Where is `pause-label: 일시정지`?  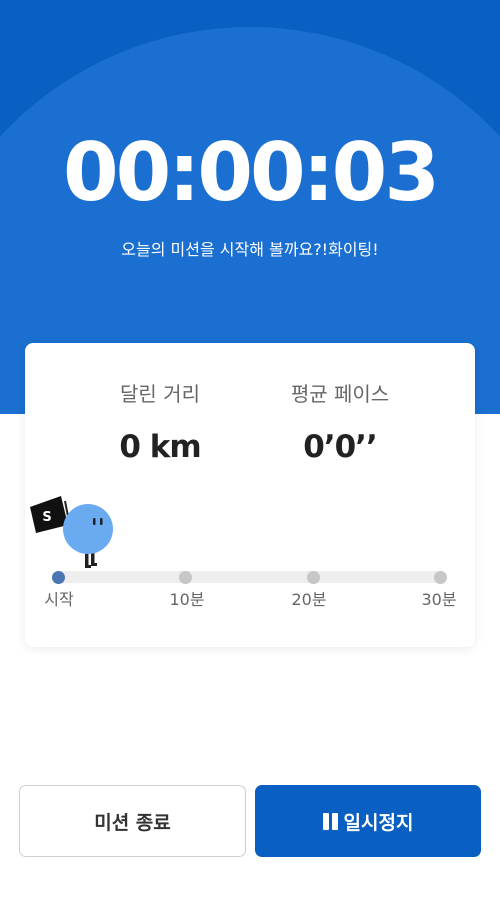
pause-label: 일시정지 is located at coordinates (378, 822).